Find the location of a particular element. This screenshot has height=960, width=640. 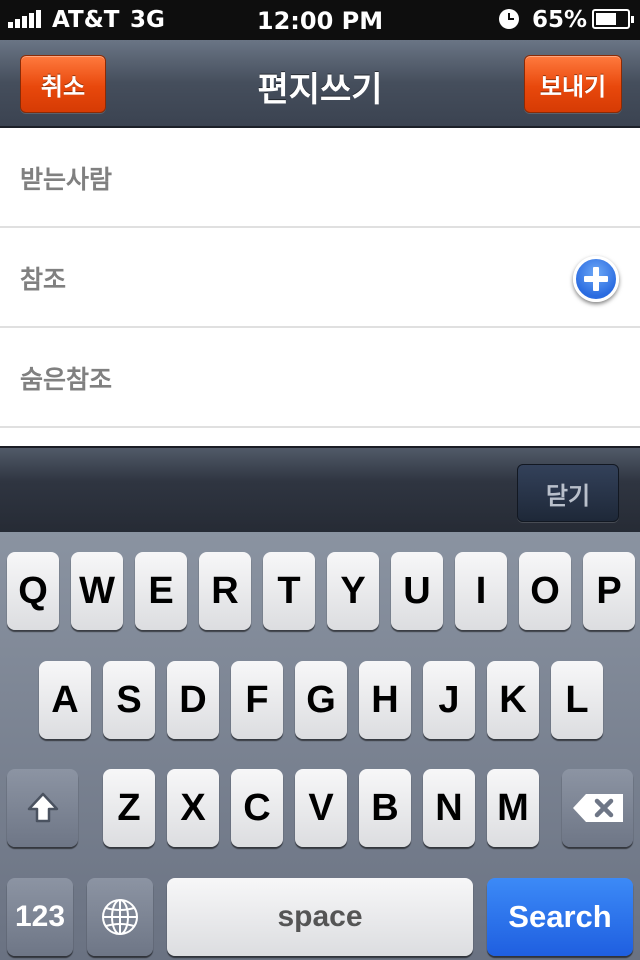

bcc-label: 숨은참조 is located at coordinates (66, 379).